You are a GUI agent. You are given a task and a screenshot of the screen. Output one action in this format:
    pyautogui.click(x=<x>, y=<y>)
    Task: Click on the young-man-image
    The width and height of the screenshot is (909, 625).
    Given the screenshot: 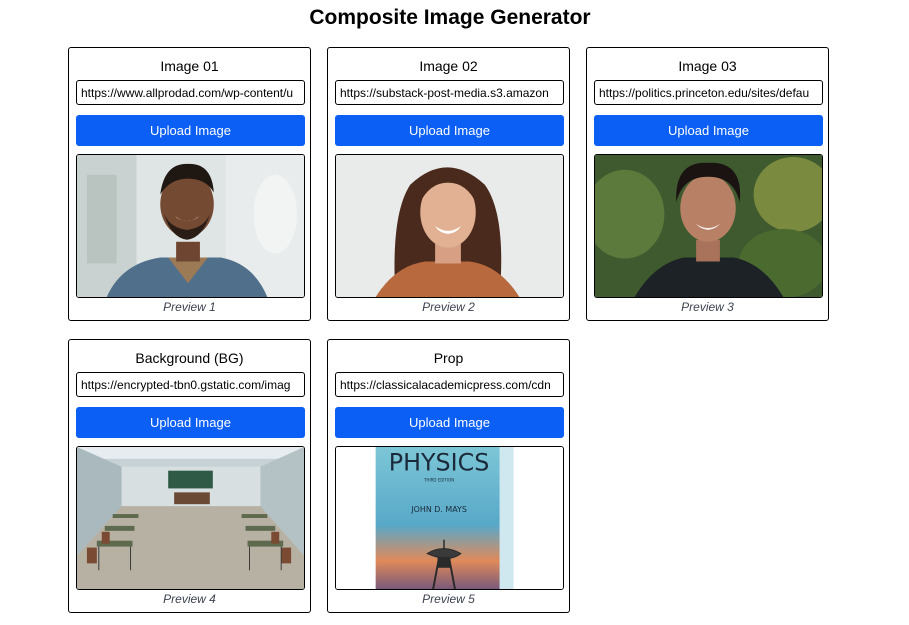 What is the action you would take?
    pyautogui.click(x=708, y=226)
    